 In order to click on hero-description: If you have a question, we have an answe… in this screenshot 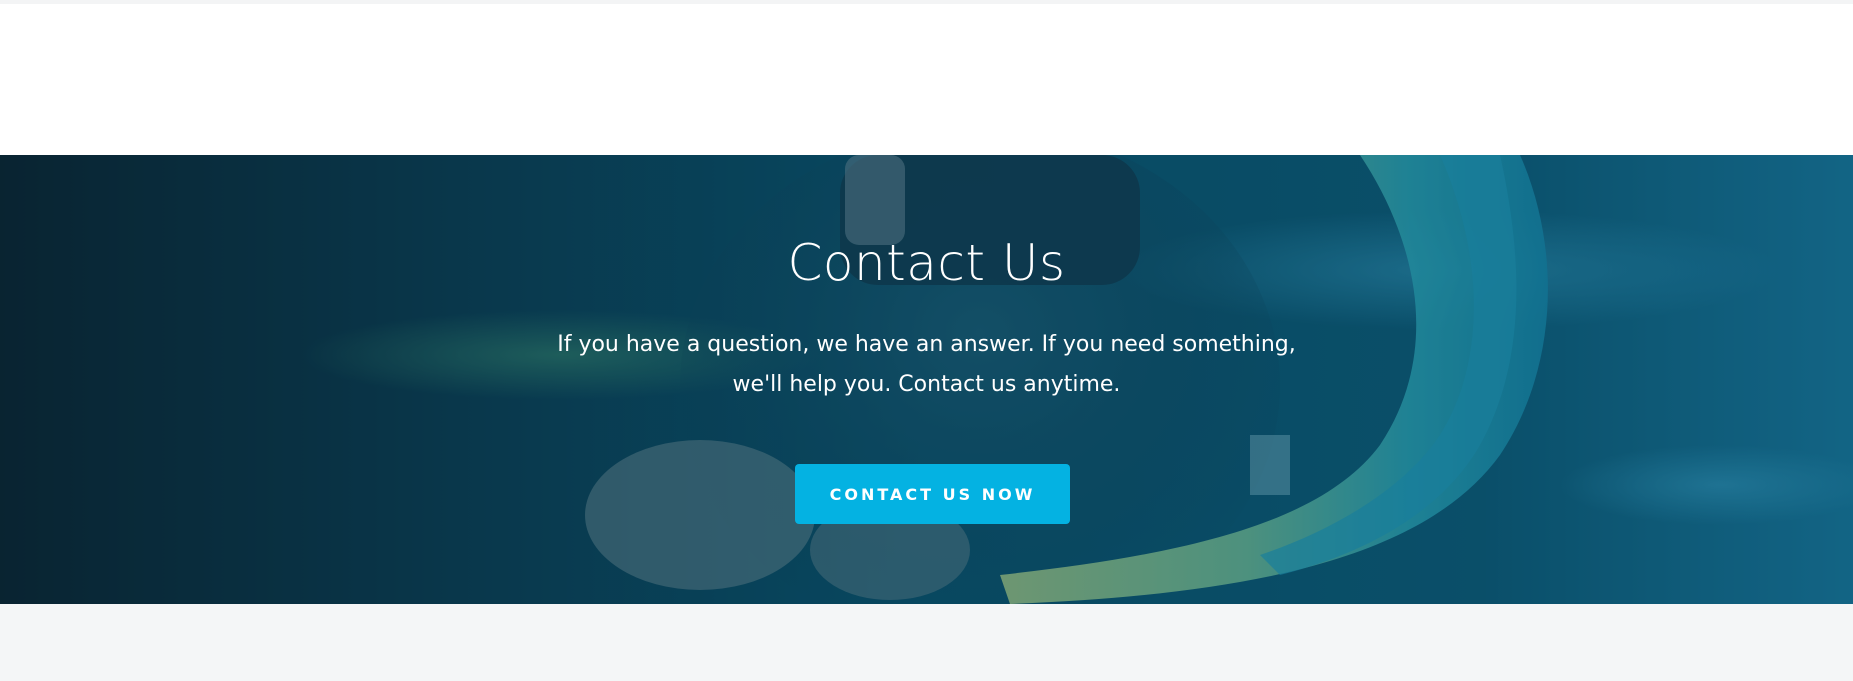, I will do `click(926, 364)`.